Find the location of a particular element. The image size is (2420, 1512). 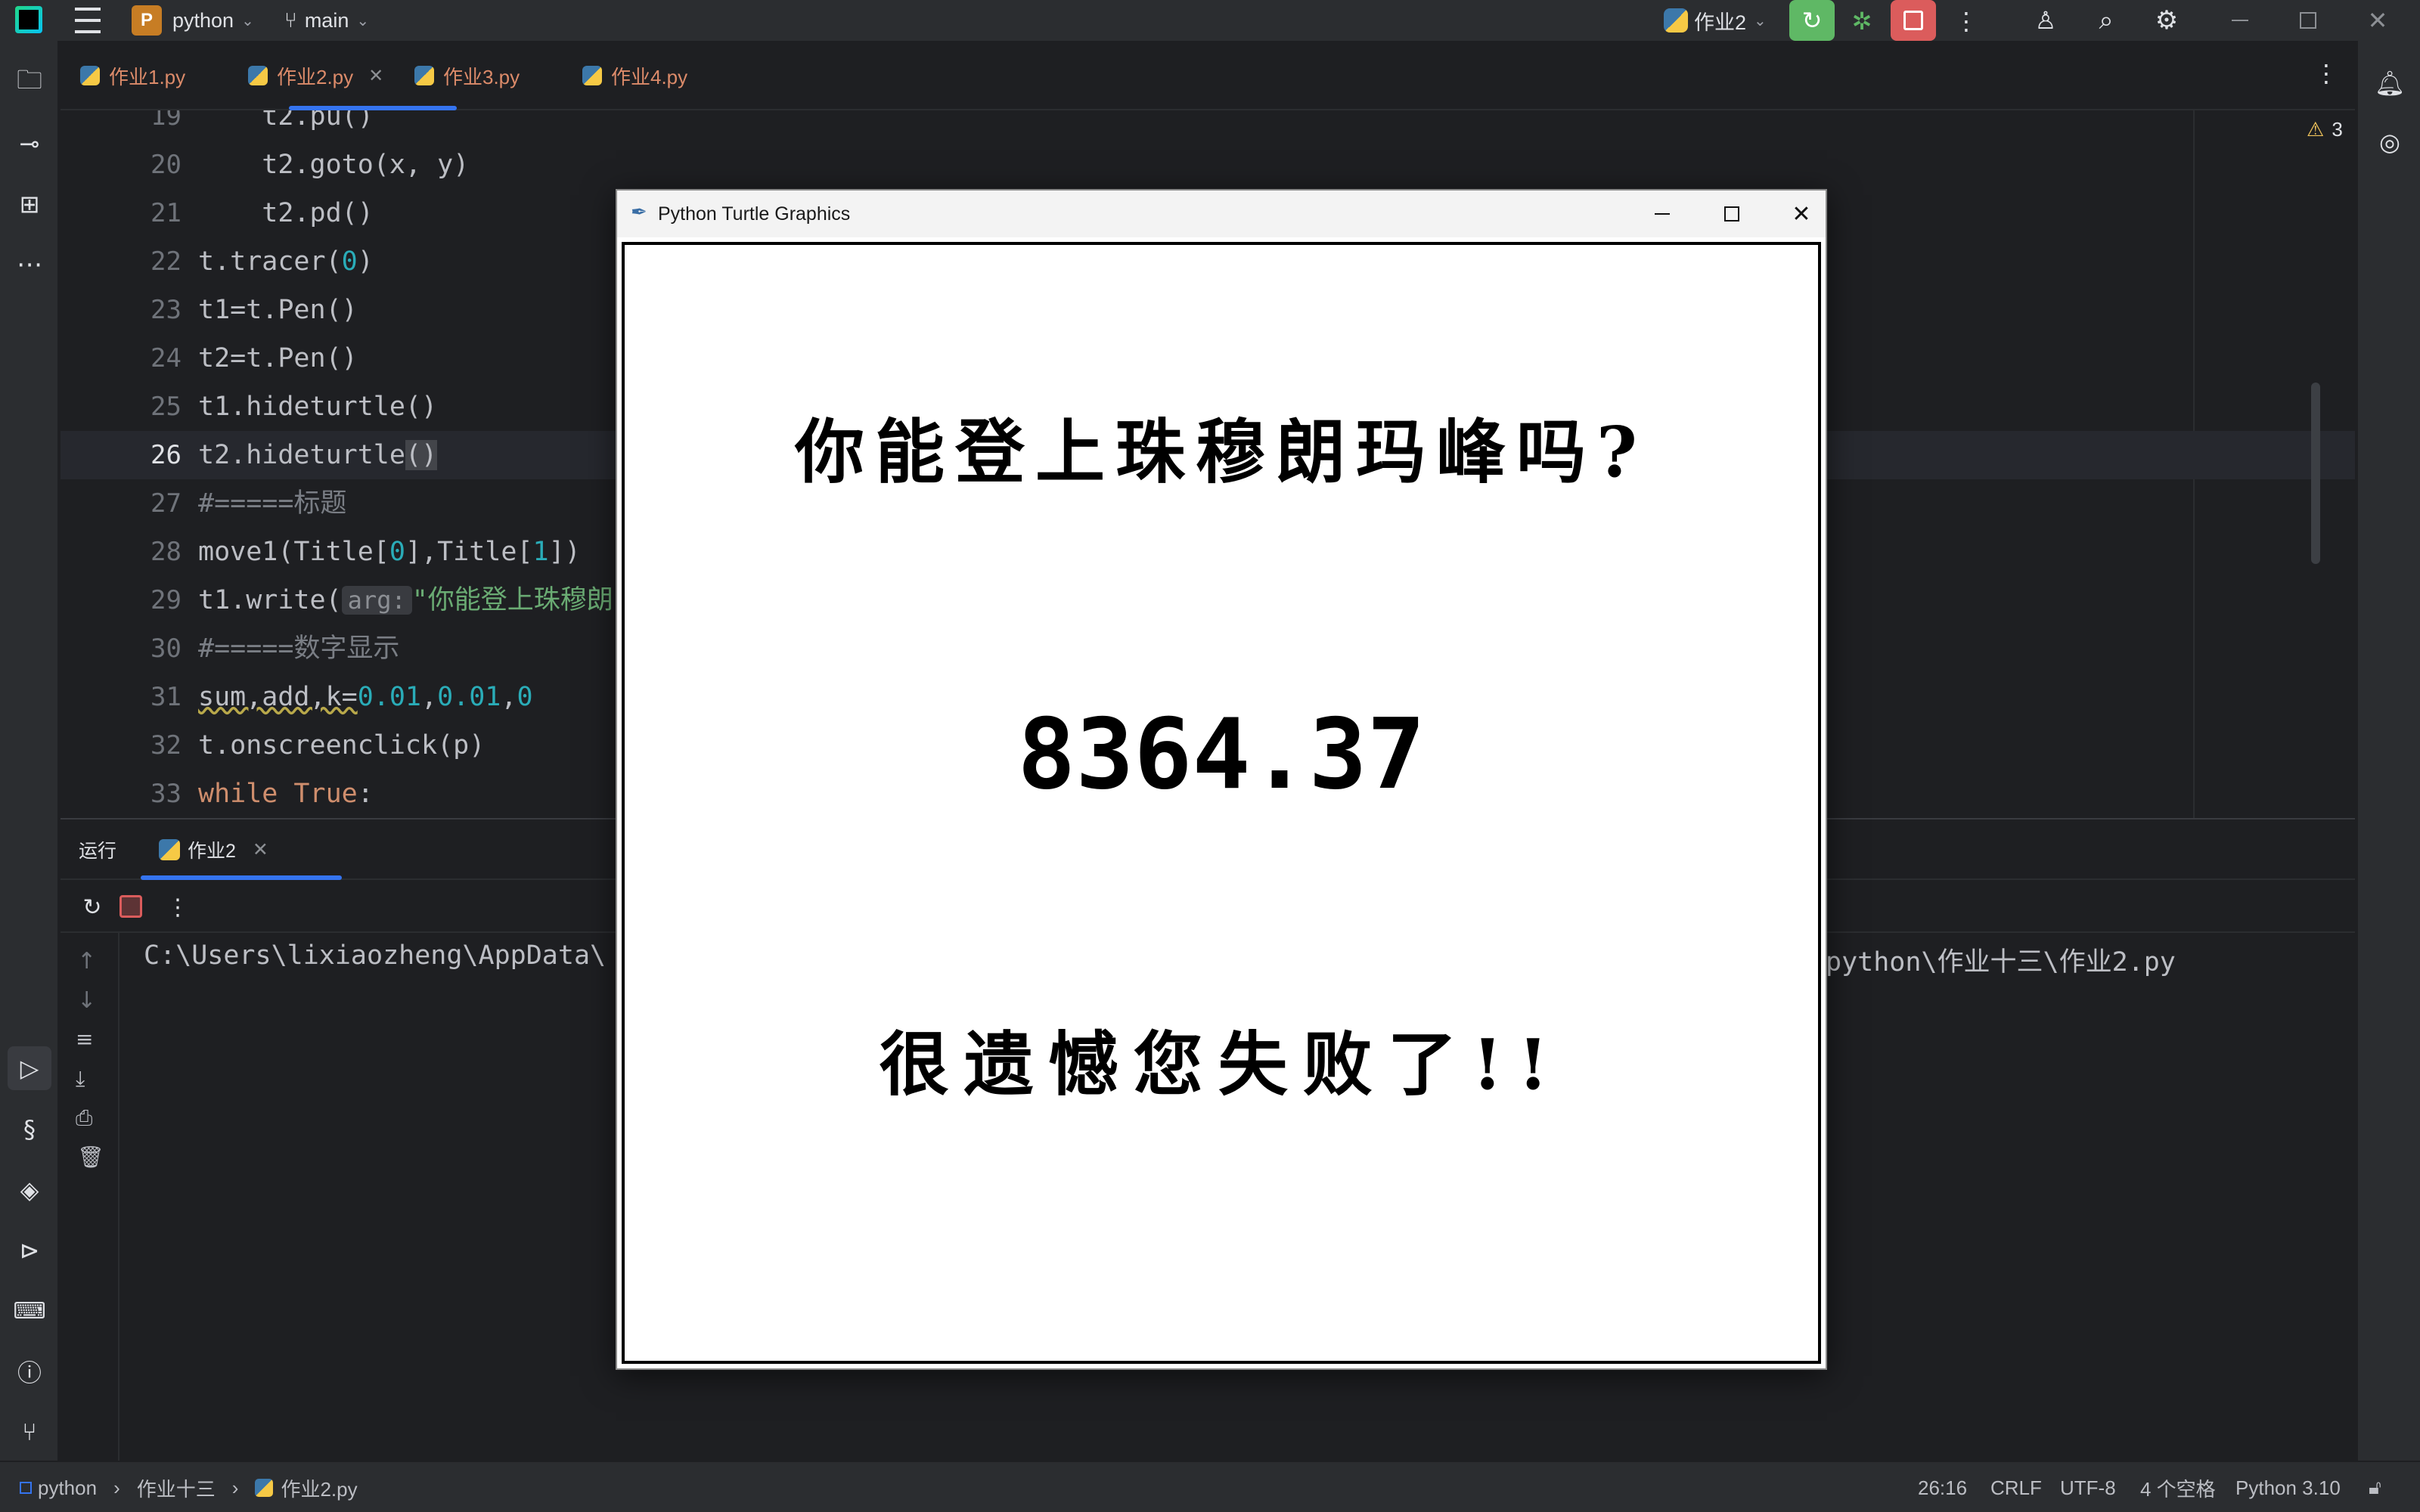

project-badge: P is located at coordinates (147, 20).